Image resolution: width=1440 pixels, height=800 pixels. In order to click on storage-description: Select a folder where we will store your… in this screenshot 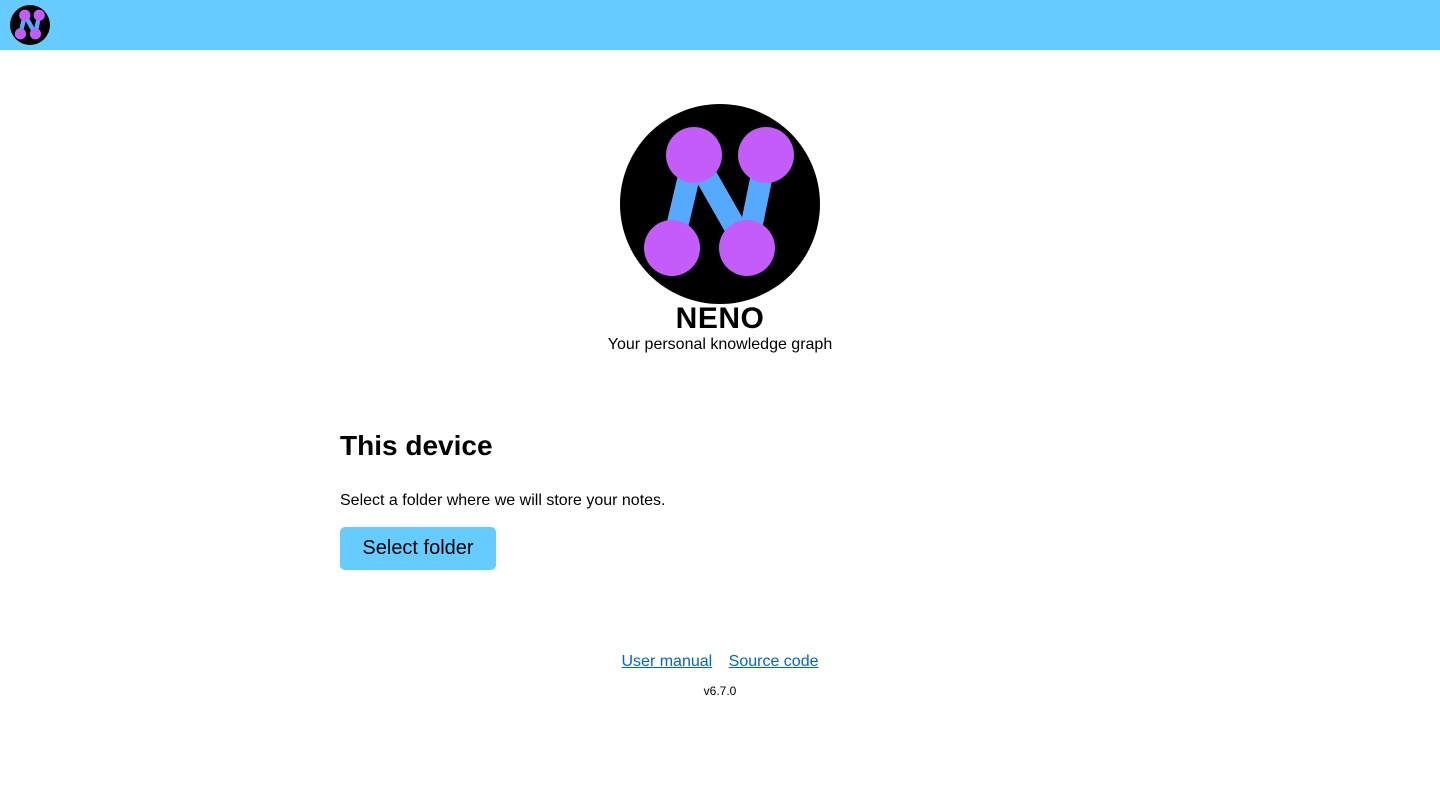, I will do `click(503, 500)`.